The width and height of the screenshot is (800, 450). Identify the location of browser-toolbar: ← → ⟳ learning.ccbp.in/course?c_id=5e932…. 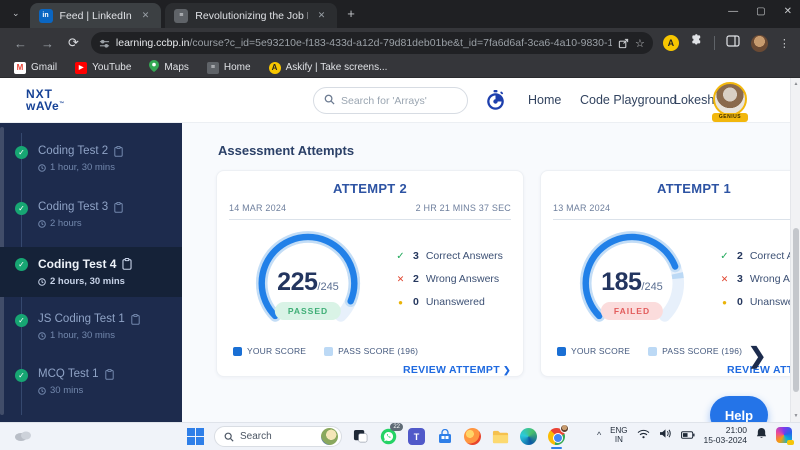
(400, 43).